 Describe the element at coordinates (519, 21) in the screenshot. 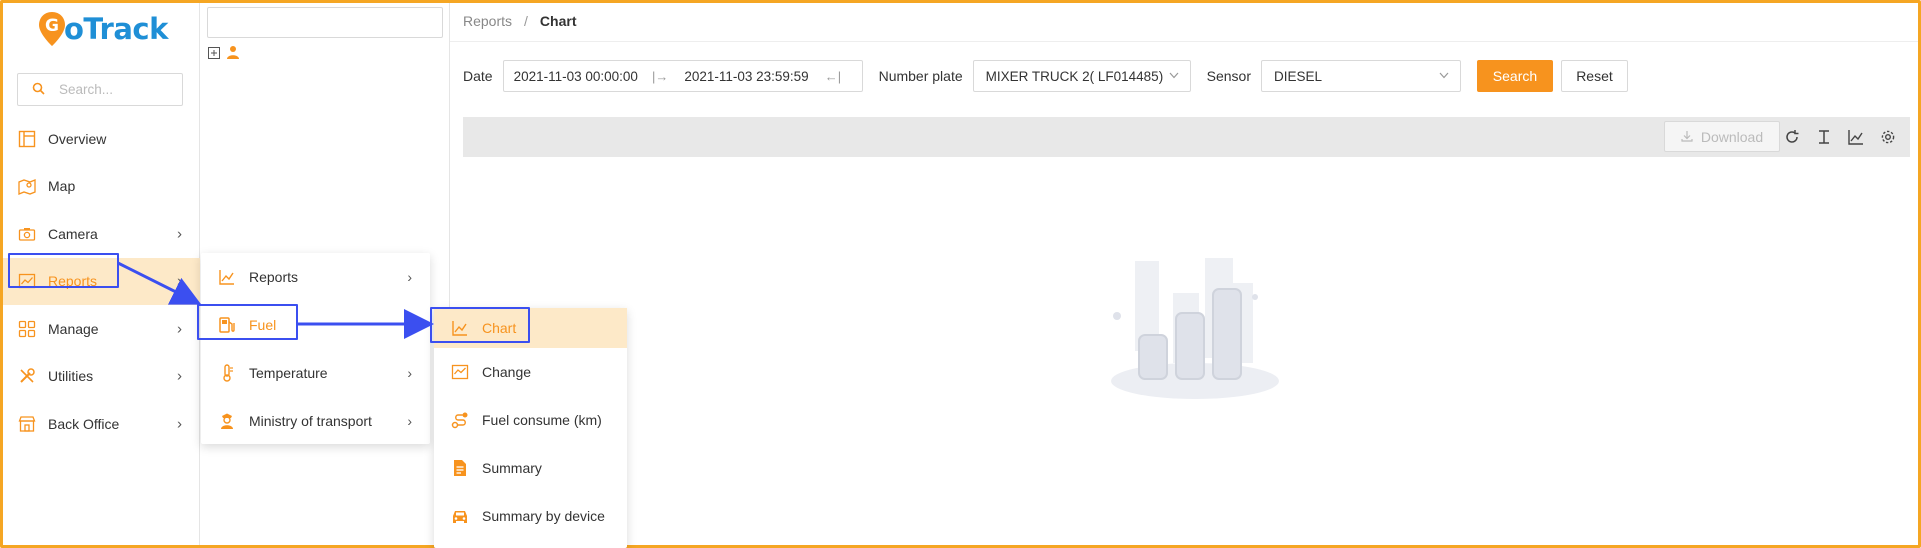

I see `breadcrumb: Reports / Chart` at that location.